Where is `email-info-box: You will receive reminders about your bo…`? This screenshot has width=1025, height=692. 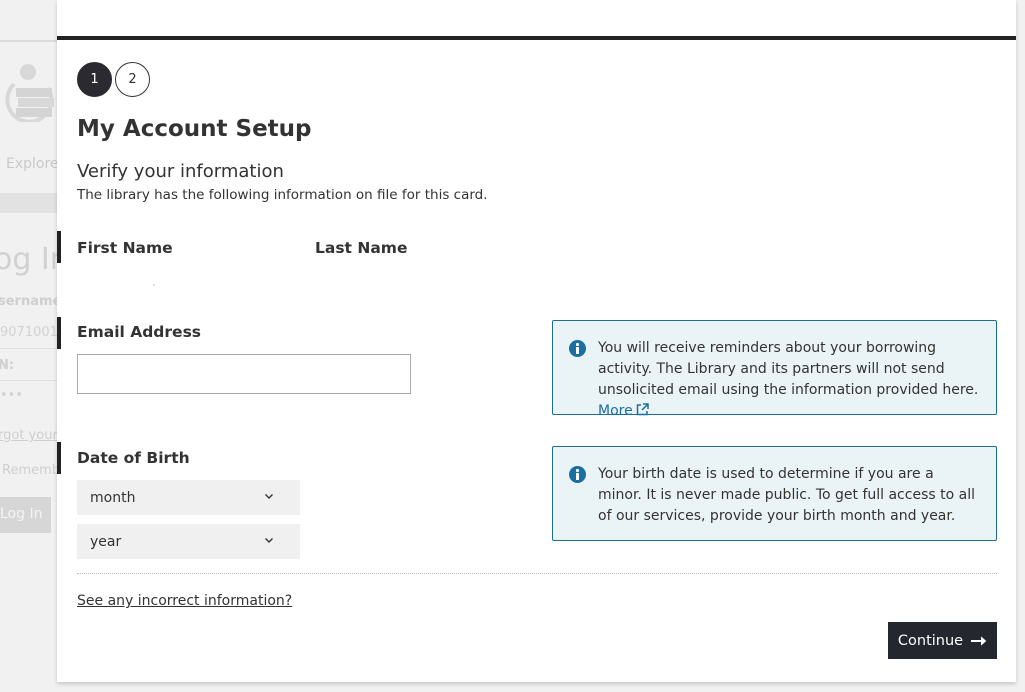 email-info-box: You will receive reminders about your bo… is located at coordinates (774, 369).